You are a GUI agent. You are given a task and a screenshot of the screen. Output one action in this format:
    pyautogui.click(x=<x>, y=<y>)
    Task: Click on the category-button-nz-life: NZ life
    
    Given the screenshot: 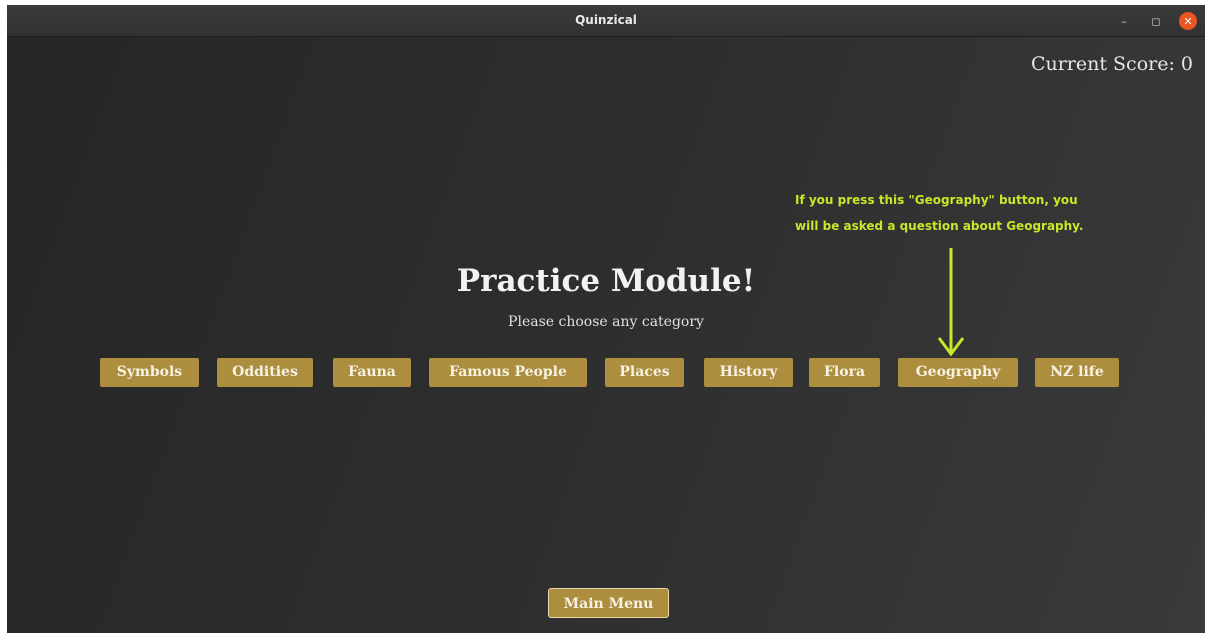 What is the action you would take?
    pyautogui.click(x=1077, y=372)
    